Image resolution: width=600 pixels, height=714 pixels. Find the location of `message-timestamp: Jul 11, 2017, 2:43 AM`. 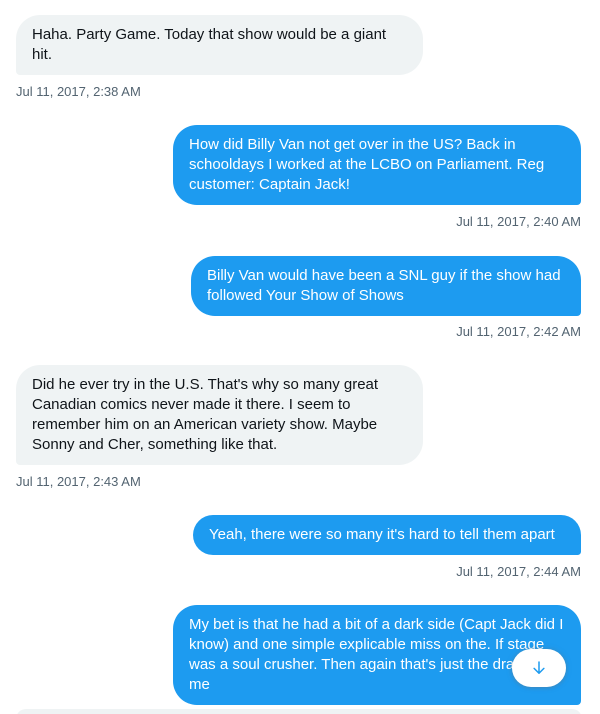

message-timestamp: Jul 11, 2017, 2:43 AM is located at coordinates (78, 481).